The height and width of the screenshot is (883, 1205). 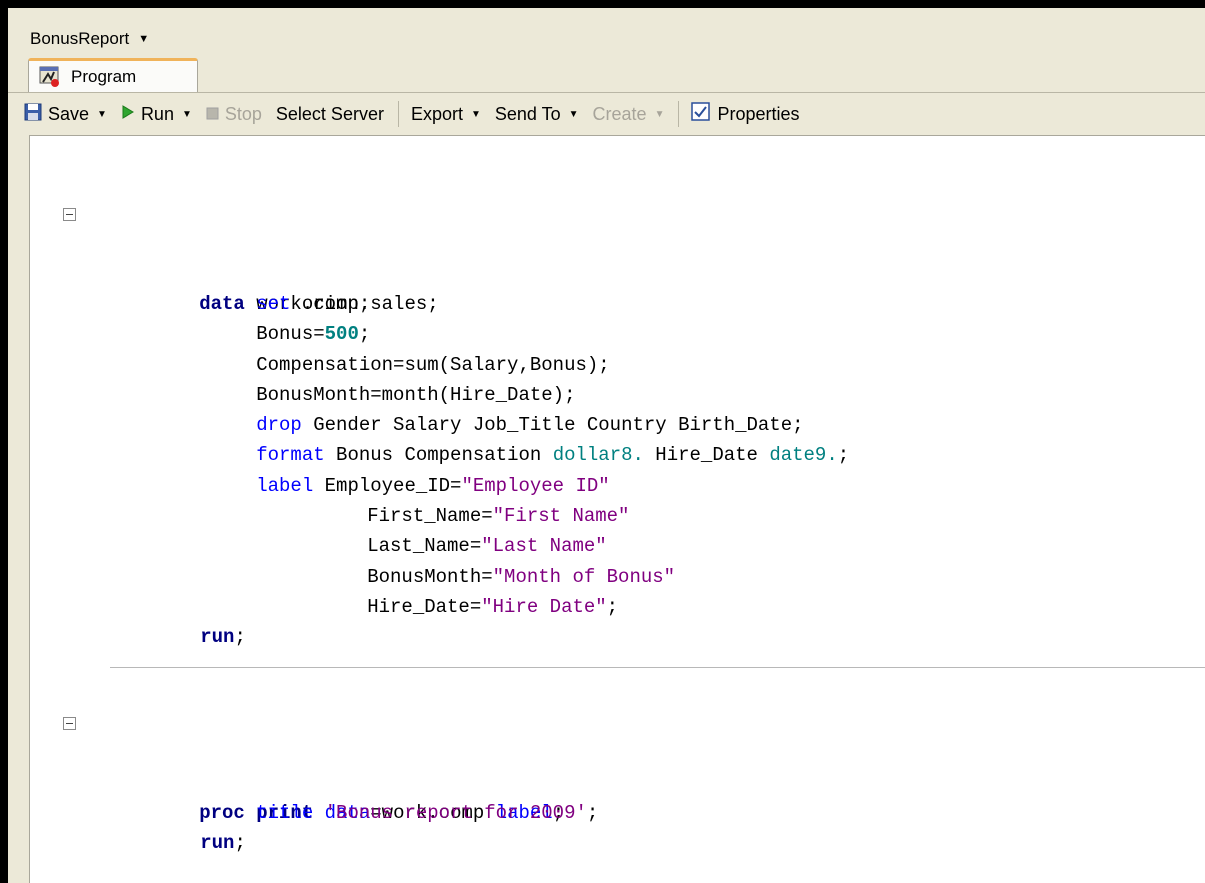 I want to click on run-button: Run ▼, so click(x=156, y=114).